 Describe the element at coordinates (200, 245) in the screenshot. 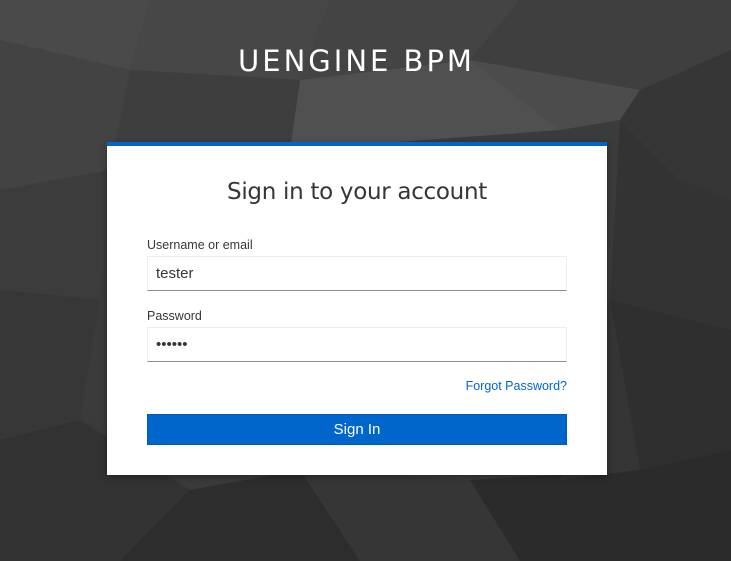

I see `username-label: Username or email` at that location.